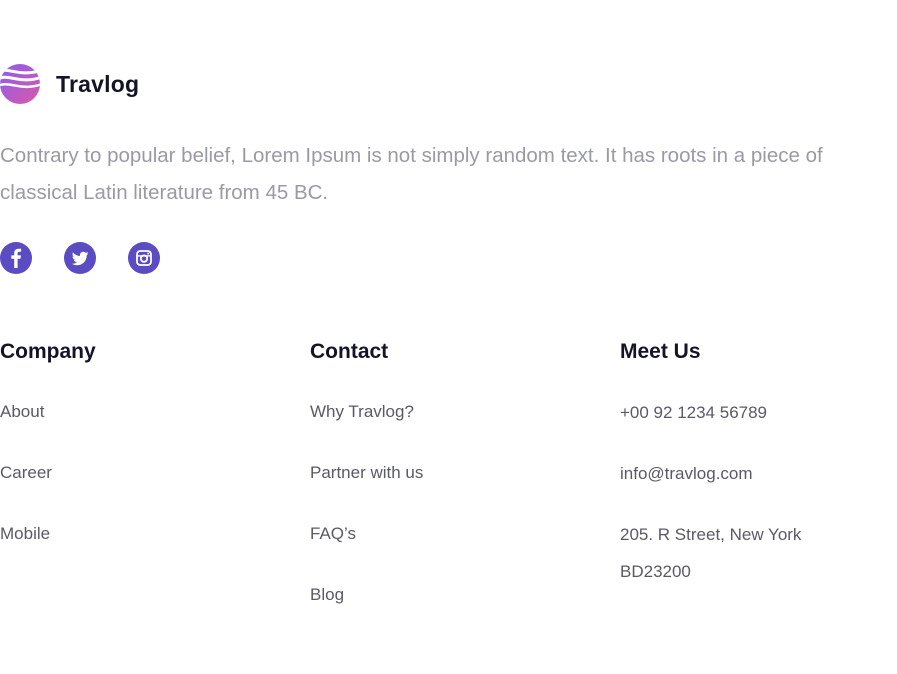 This screenshot has width=897, height=674. I want to click on column-title: Meet Us, so click(660, 351).